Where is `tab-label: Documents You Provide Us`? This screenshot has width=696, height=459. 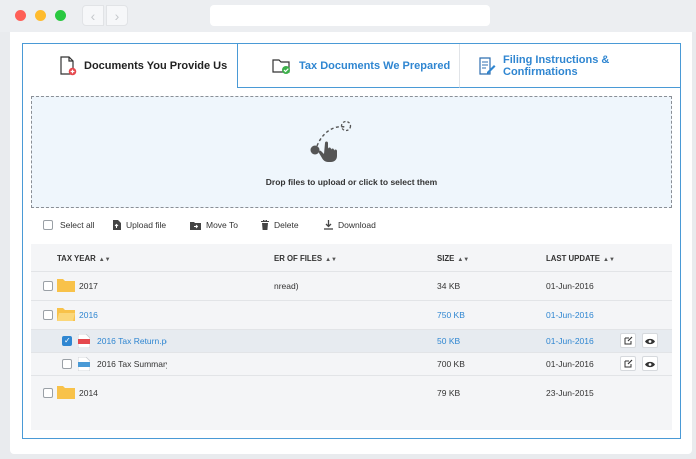 tab-label: Documents You Provide Us is located at coordinates (156, 66).